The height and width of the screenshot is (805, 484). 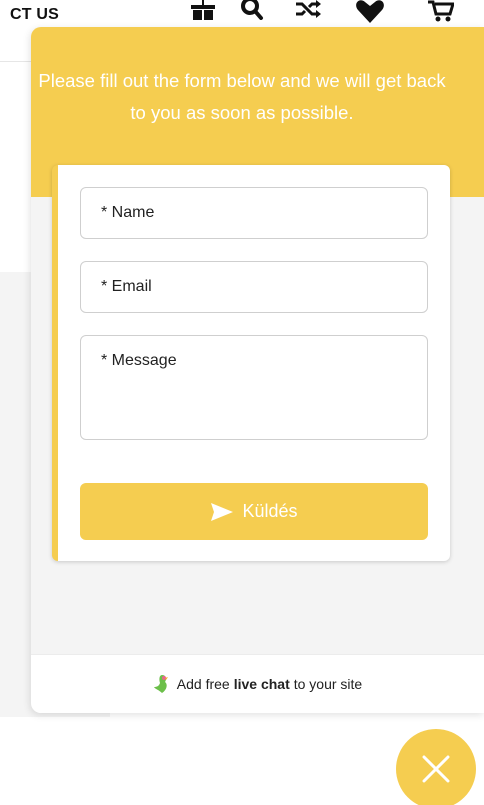 What do you see at coordinates (262, 684) in the screenshot?
I see `footer-live-chat-link: live chat` at bounding box center [262, 684].